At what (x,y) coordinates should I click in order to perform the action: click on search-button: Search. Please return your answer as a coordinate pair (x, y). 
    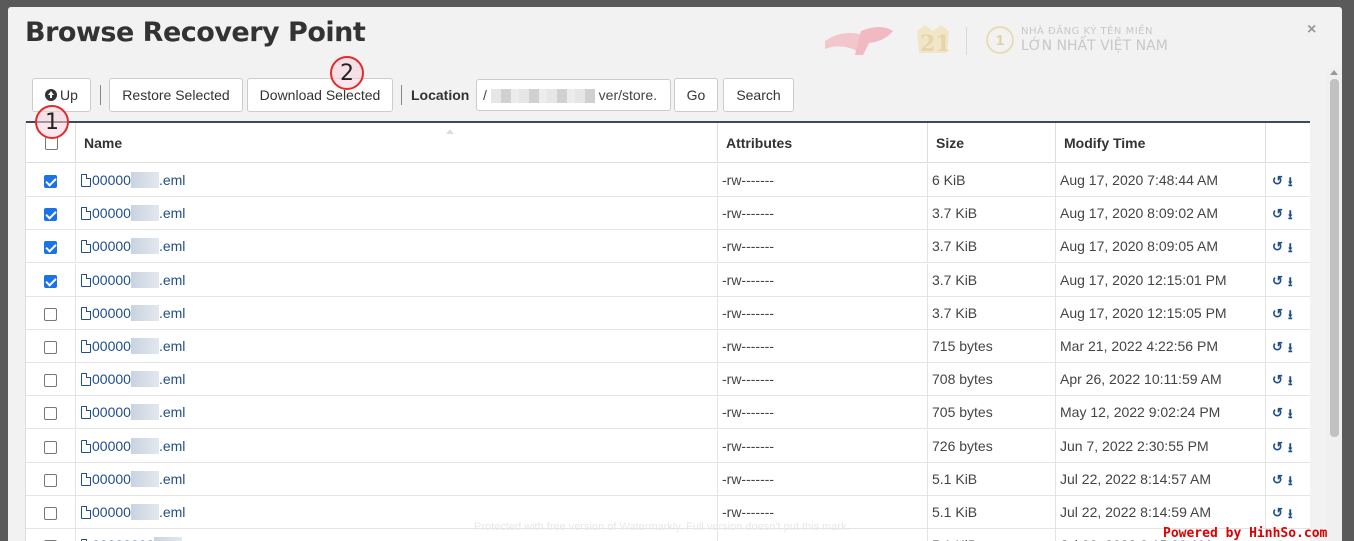
    Looking at the image, I should click on (758, 95).